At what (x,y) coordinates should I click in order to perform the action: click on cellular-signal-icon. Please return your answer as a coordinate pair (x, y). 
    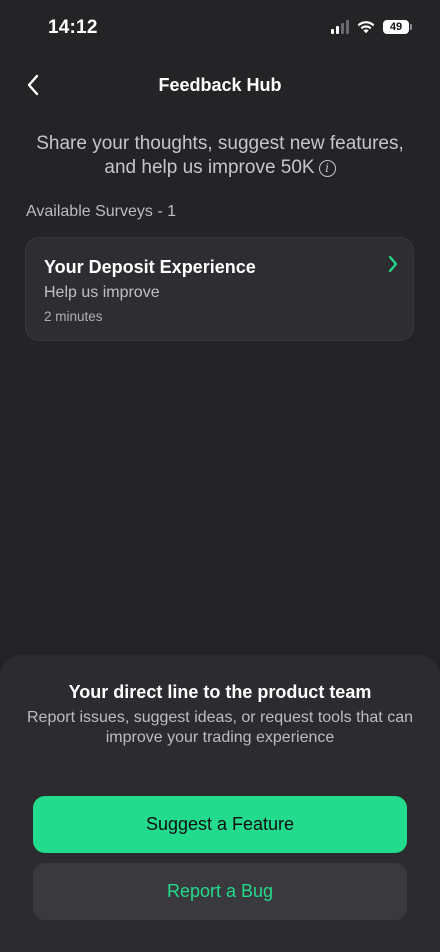
    Looking at the image, I should click on (340, 27).